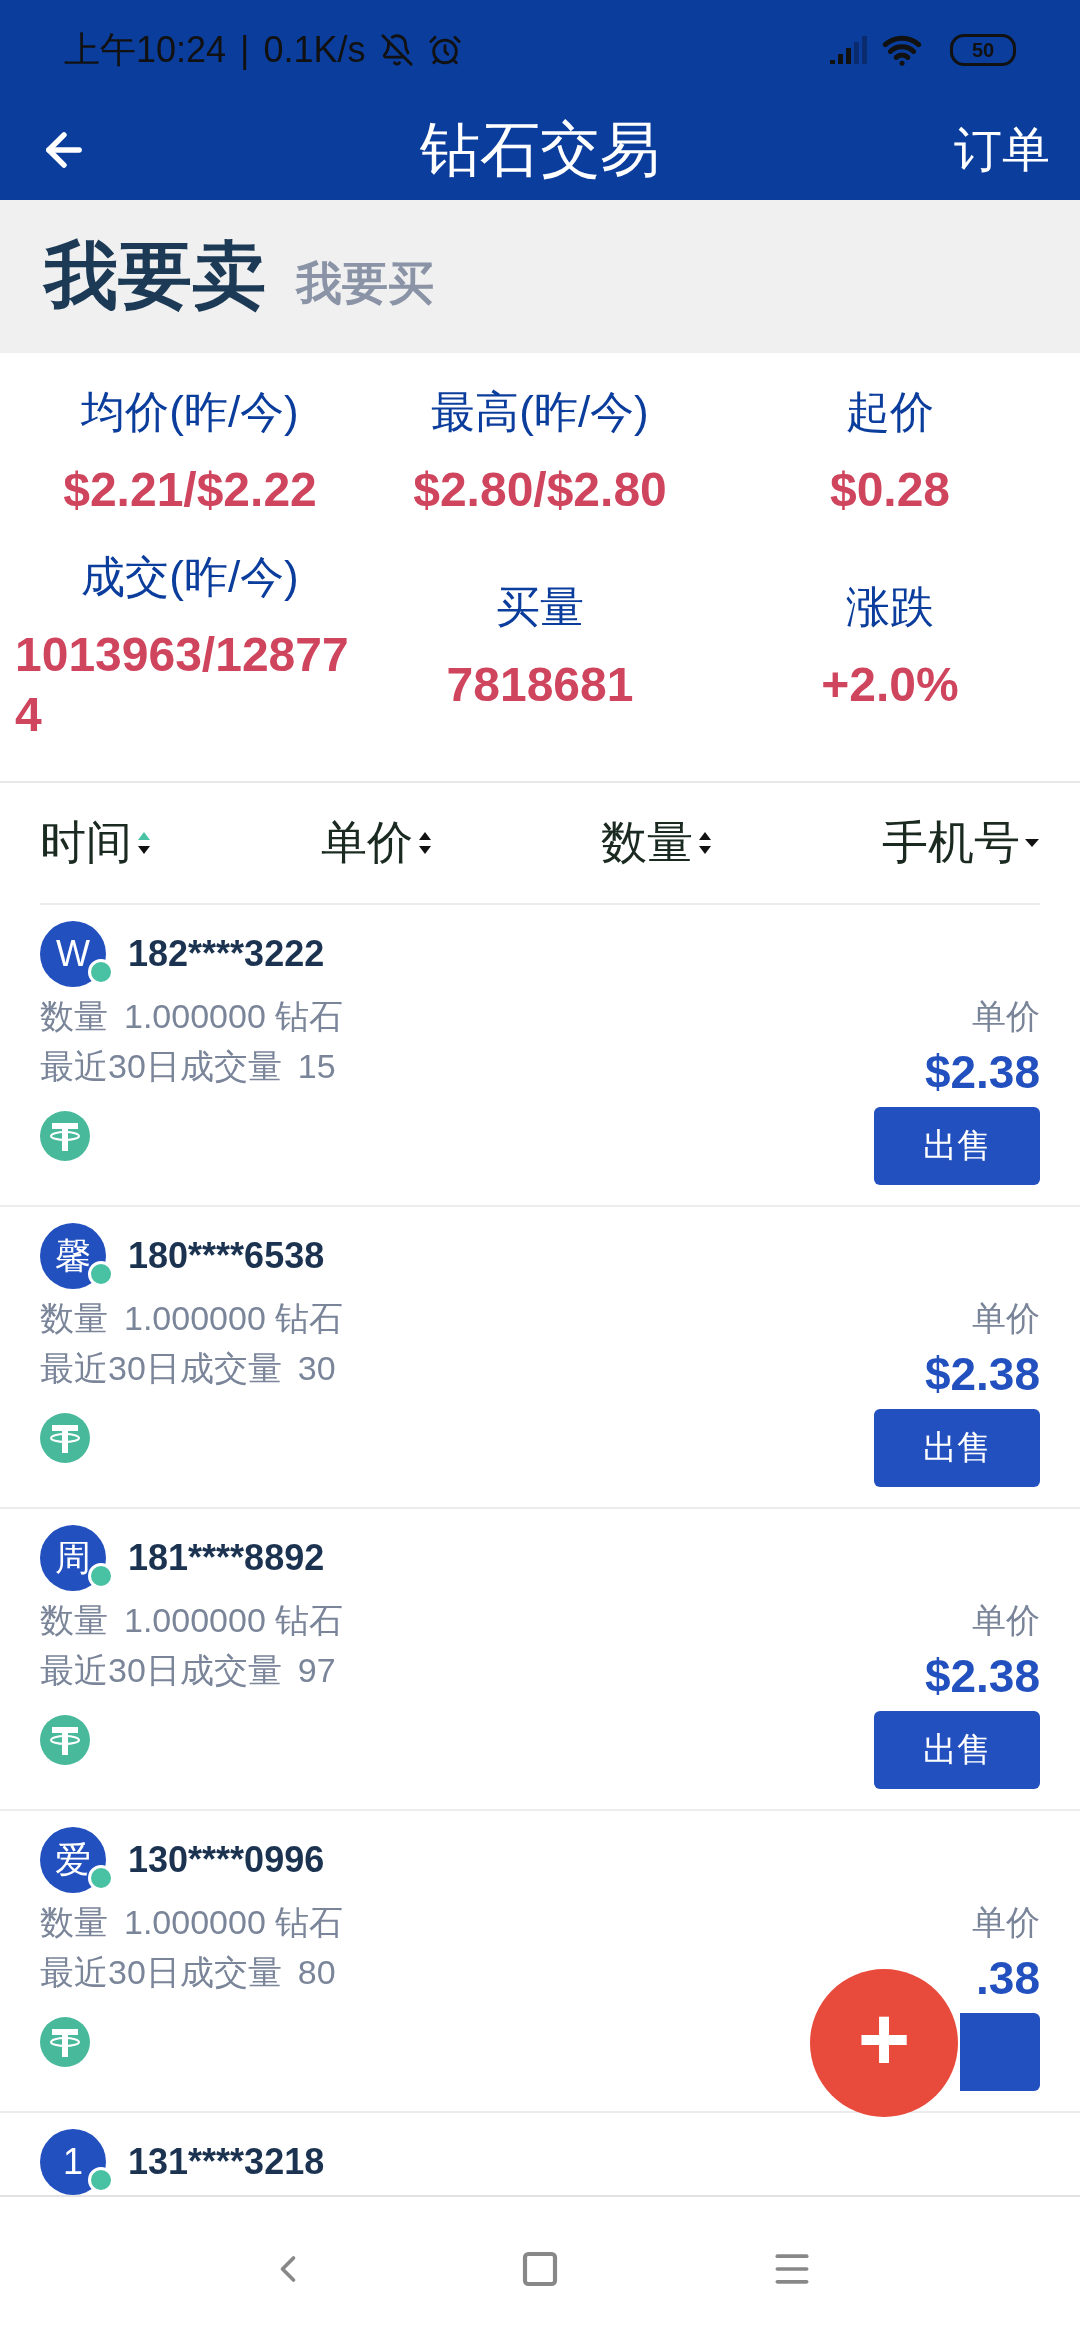  What do you see at coordinates (540, 412) in the screenshot?
I see `stat-label: 最高(昨/今)` at bounding box center [540, 412].